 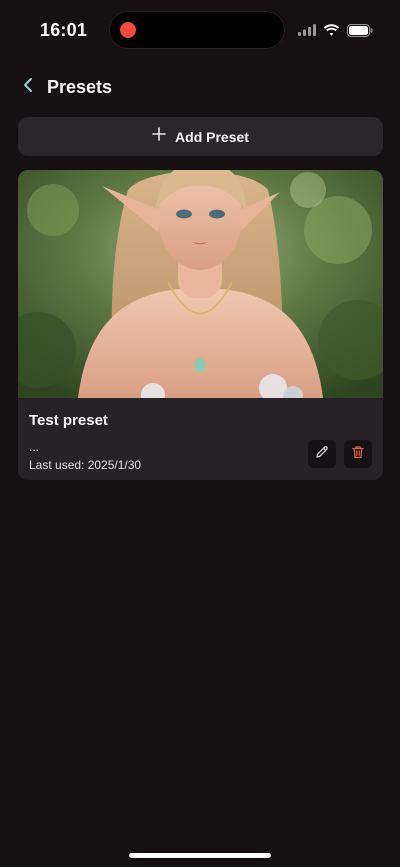 I want to click on preset-last-used: Last used: 2025/1/30, so click(x=85, y=465).